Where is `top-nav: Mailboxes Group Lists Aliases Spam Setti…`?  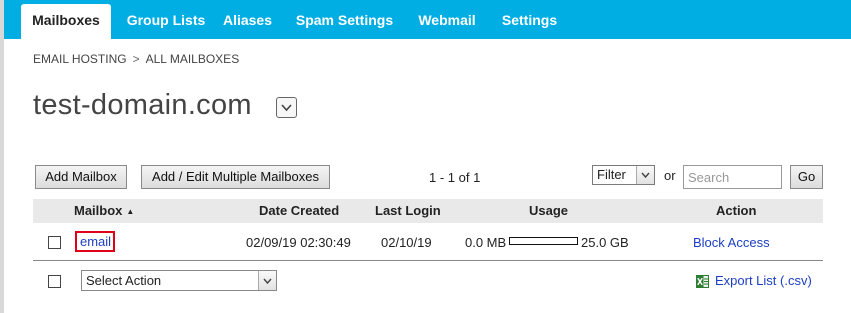 top-nav: Mailboxes Group Lists Aliases Spam Setti… is located at coordinates (427, 19).